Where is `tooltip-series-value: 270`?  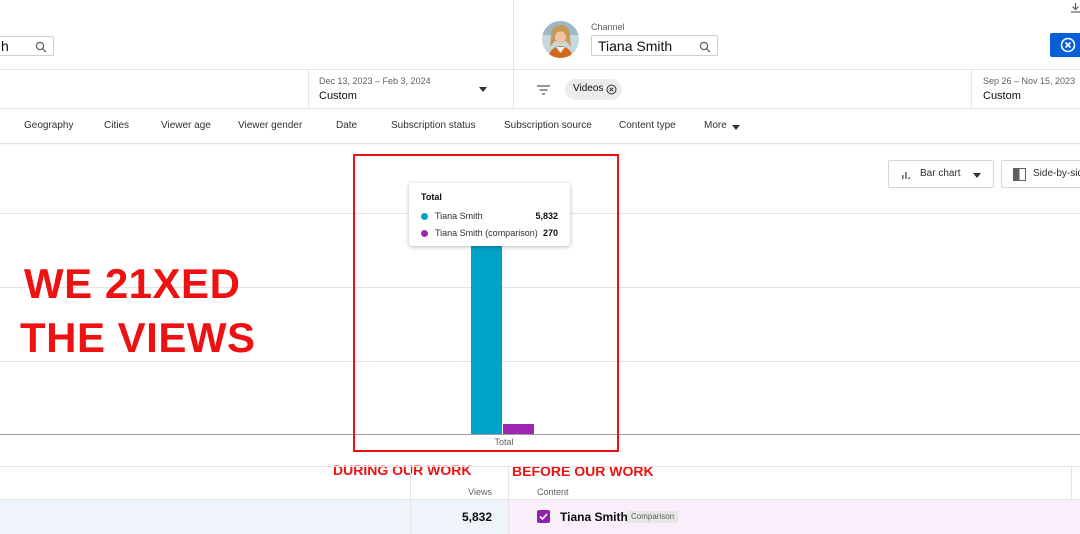
tooltip-series-value: 270 is located at coordinates (550, 233).